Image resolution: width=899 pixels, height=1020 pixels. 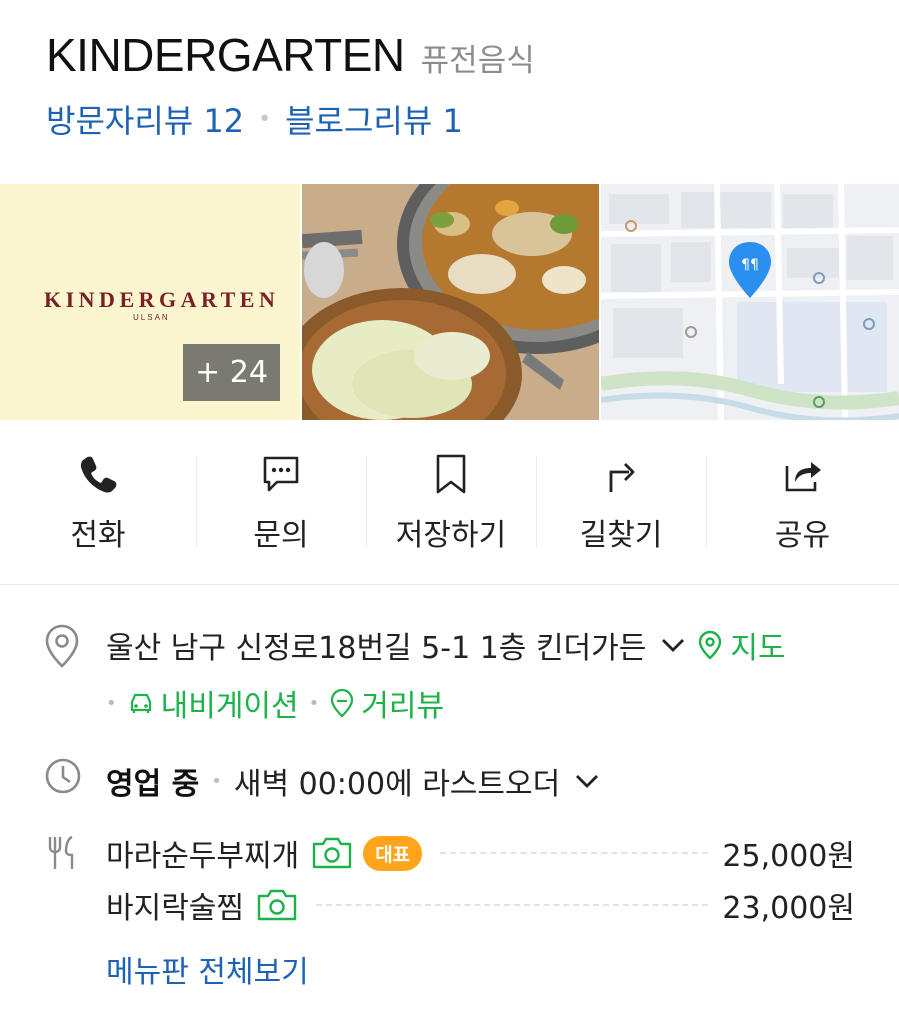 What do you see at coordinates (229, 706) in the screenshot?
I see `navigation-label: 내비게이션` at bounding box center [229, 706].